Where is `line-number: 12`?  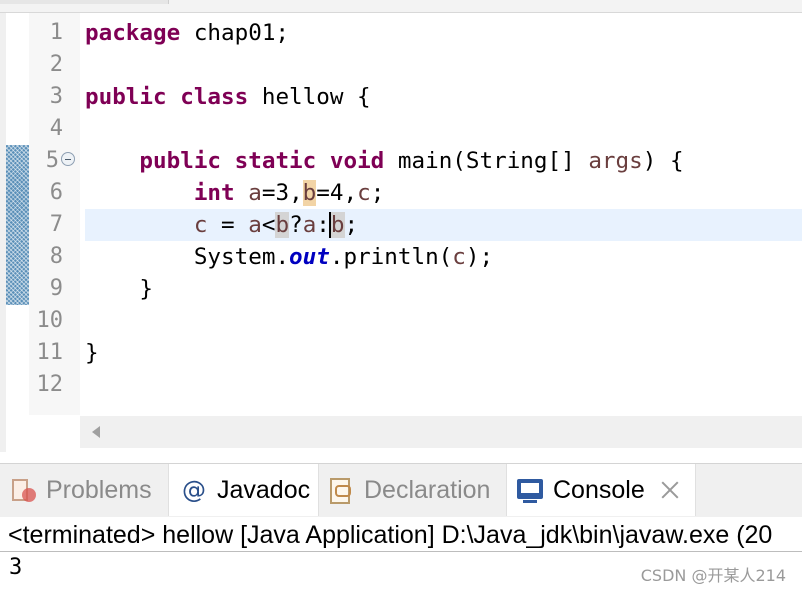 line-number: 12 is located at coordinates (50, 384).